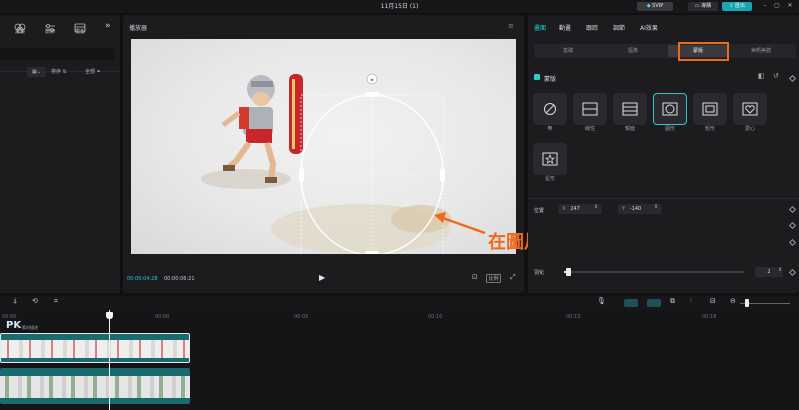 The image size is (799, 410). What do you see at coordinates (162, 317) in the screenshot?
I see `ruler-mark: 00:00` at bounding box center [162, 317].